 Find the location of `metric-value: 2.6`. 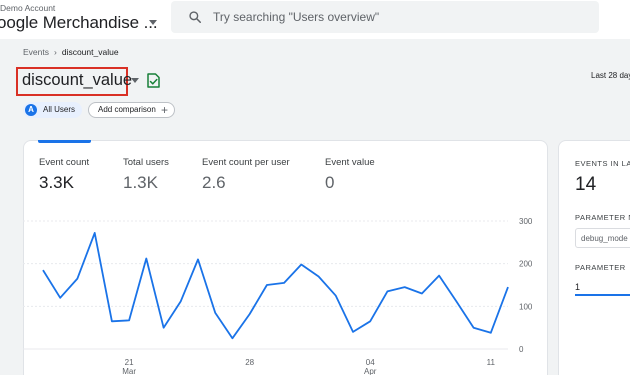

metric-value: 2.6 is located at coordinates (214, 182).